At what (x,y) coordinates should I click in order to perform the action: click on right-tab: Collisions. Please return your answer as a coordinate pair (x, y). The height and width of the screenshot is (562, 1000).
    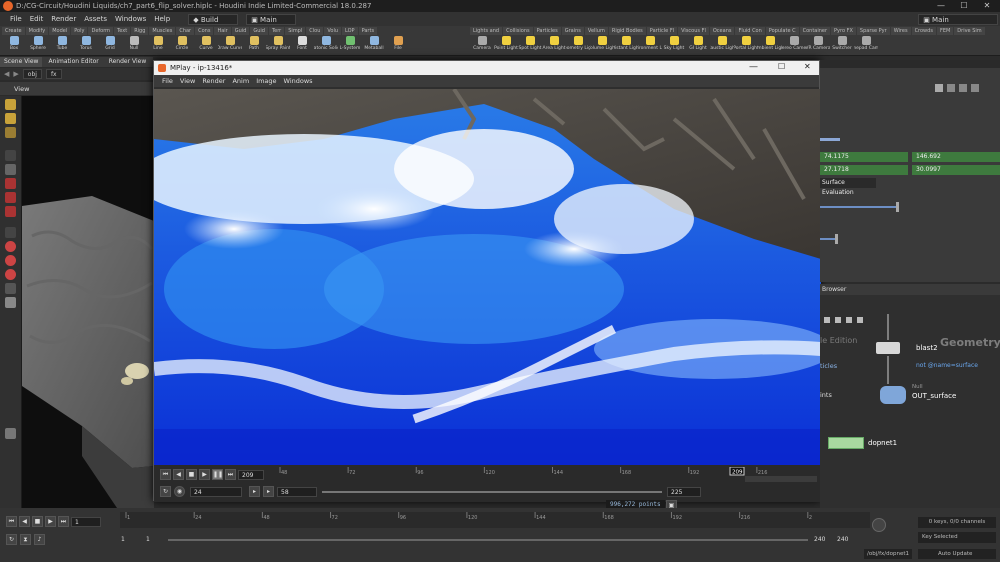
    Looking at the image, I should click on (518, 31).